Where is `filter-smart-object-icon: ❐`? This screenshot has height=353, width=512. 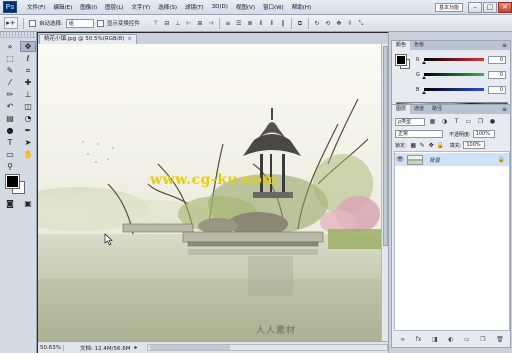
filter-smart-object-icon: ❐ is located at coordinates (480, 122).